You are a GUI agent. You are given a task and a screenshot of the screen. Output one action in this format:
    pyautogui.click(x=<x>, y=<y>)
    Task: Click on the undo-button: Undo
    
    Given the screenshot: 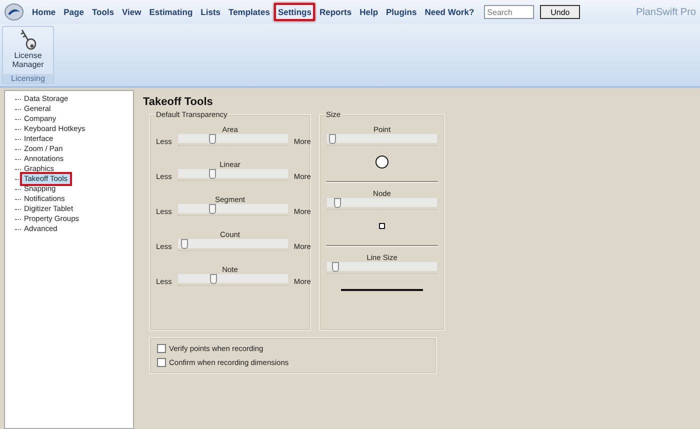 What is the action you would take?
    pyautogui.click(x=560, y=12)
    